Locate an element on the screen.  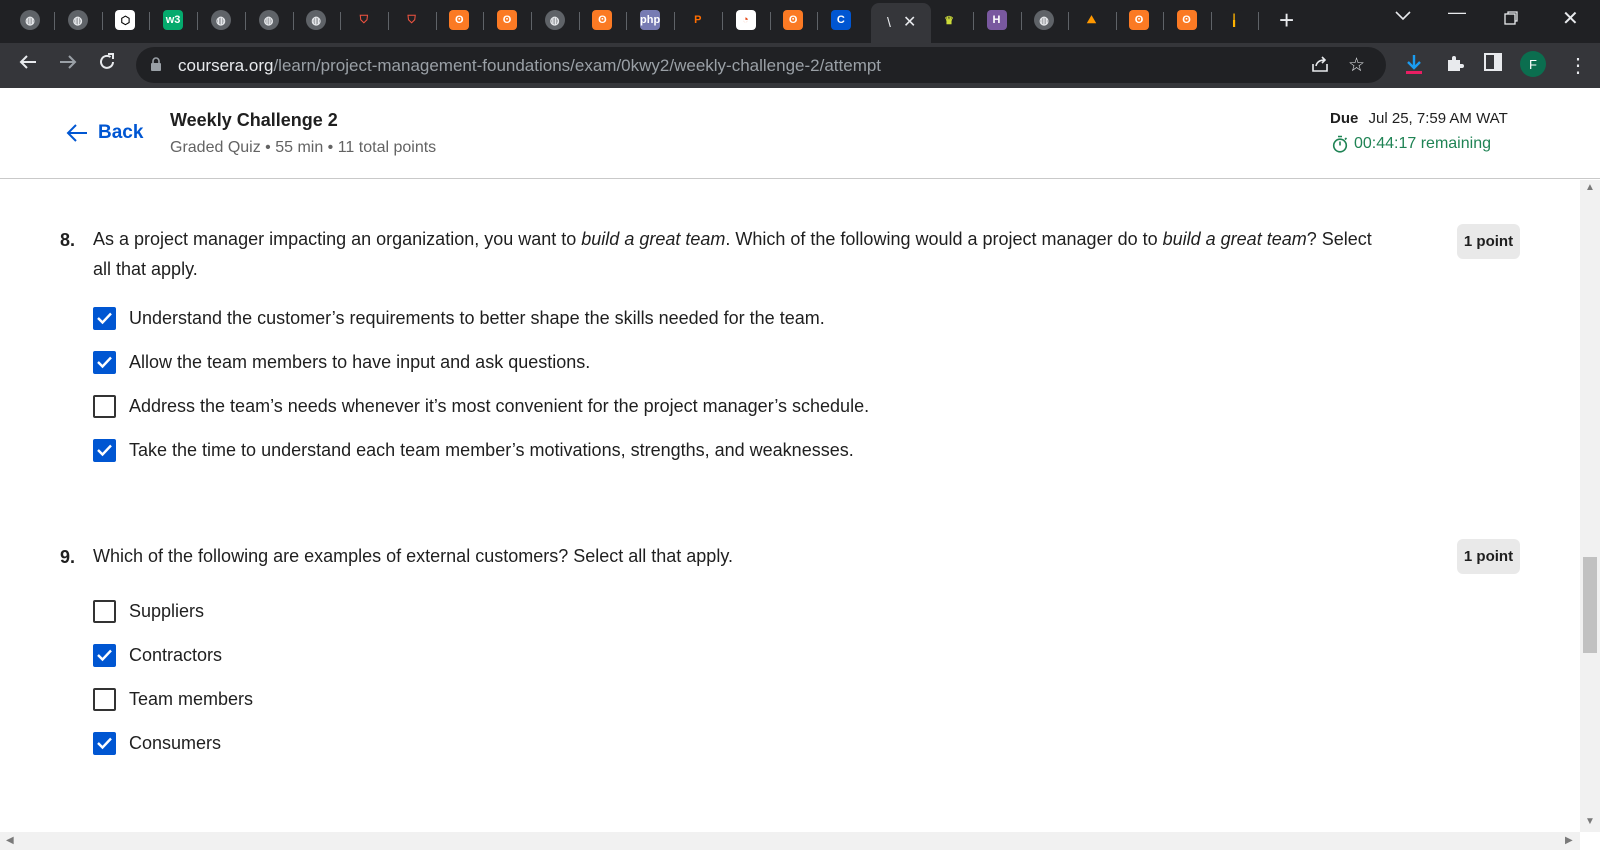
restore-window-icon is located at coordinates (1511, 19).